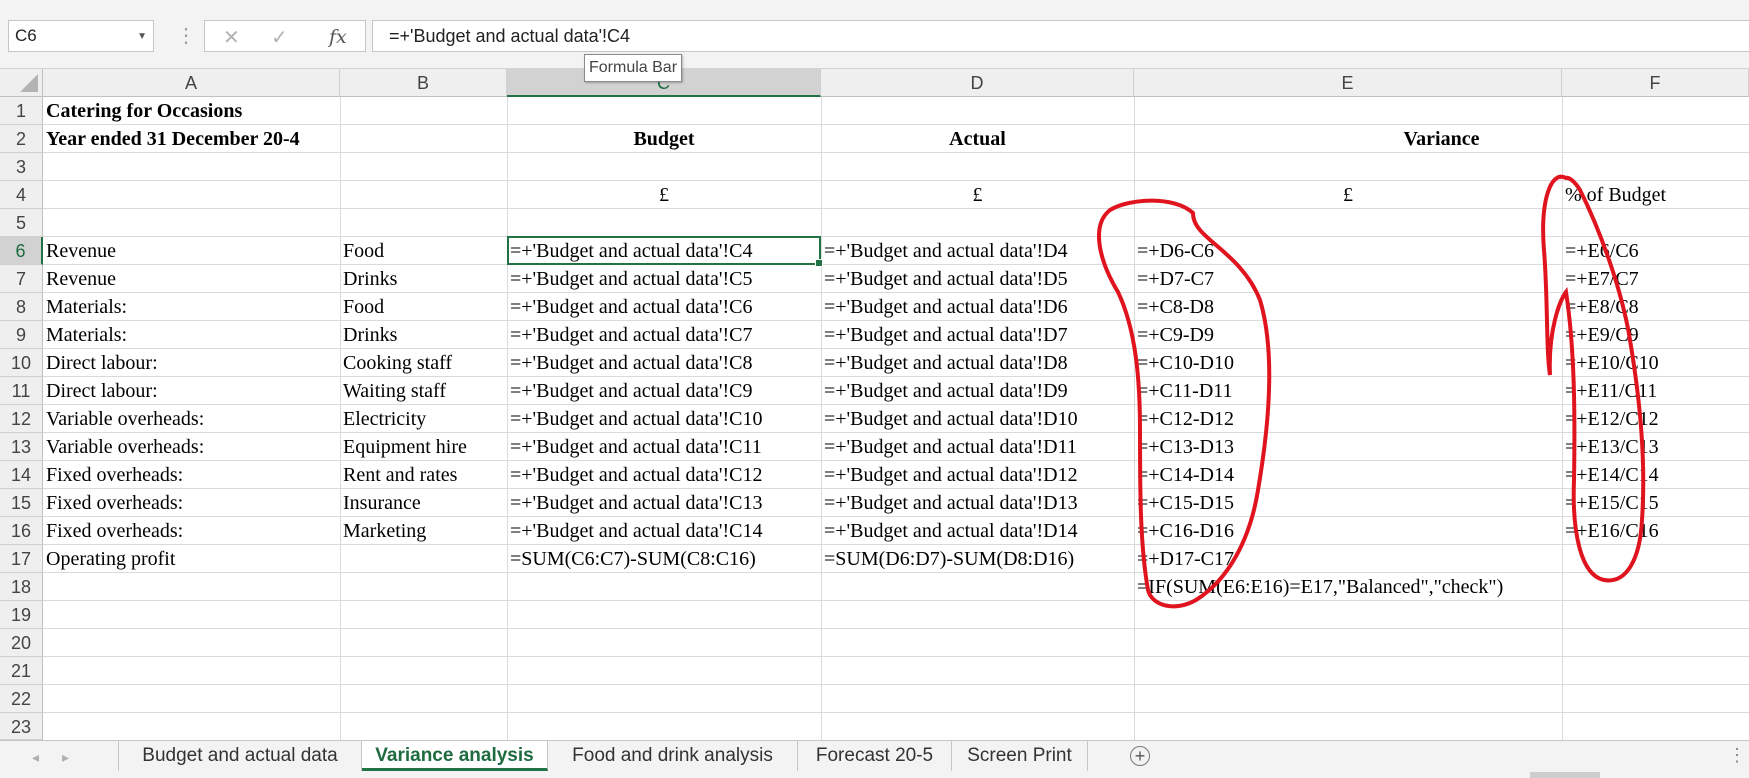 The height and width of the screenshot is (778, 1749). What do you see at coordinates (1348, 195) in the screenshot?
I see `cell-e4: £` at bounding box center [1348, 195].